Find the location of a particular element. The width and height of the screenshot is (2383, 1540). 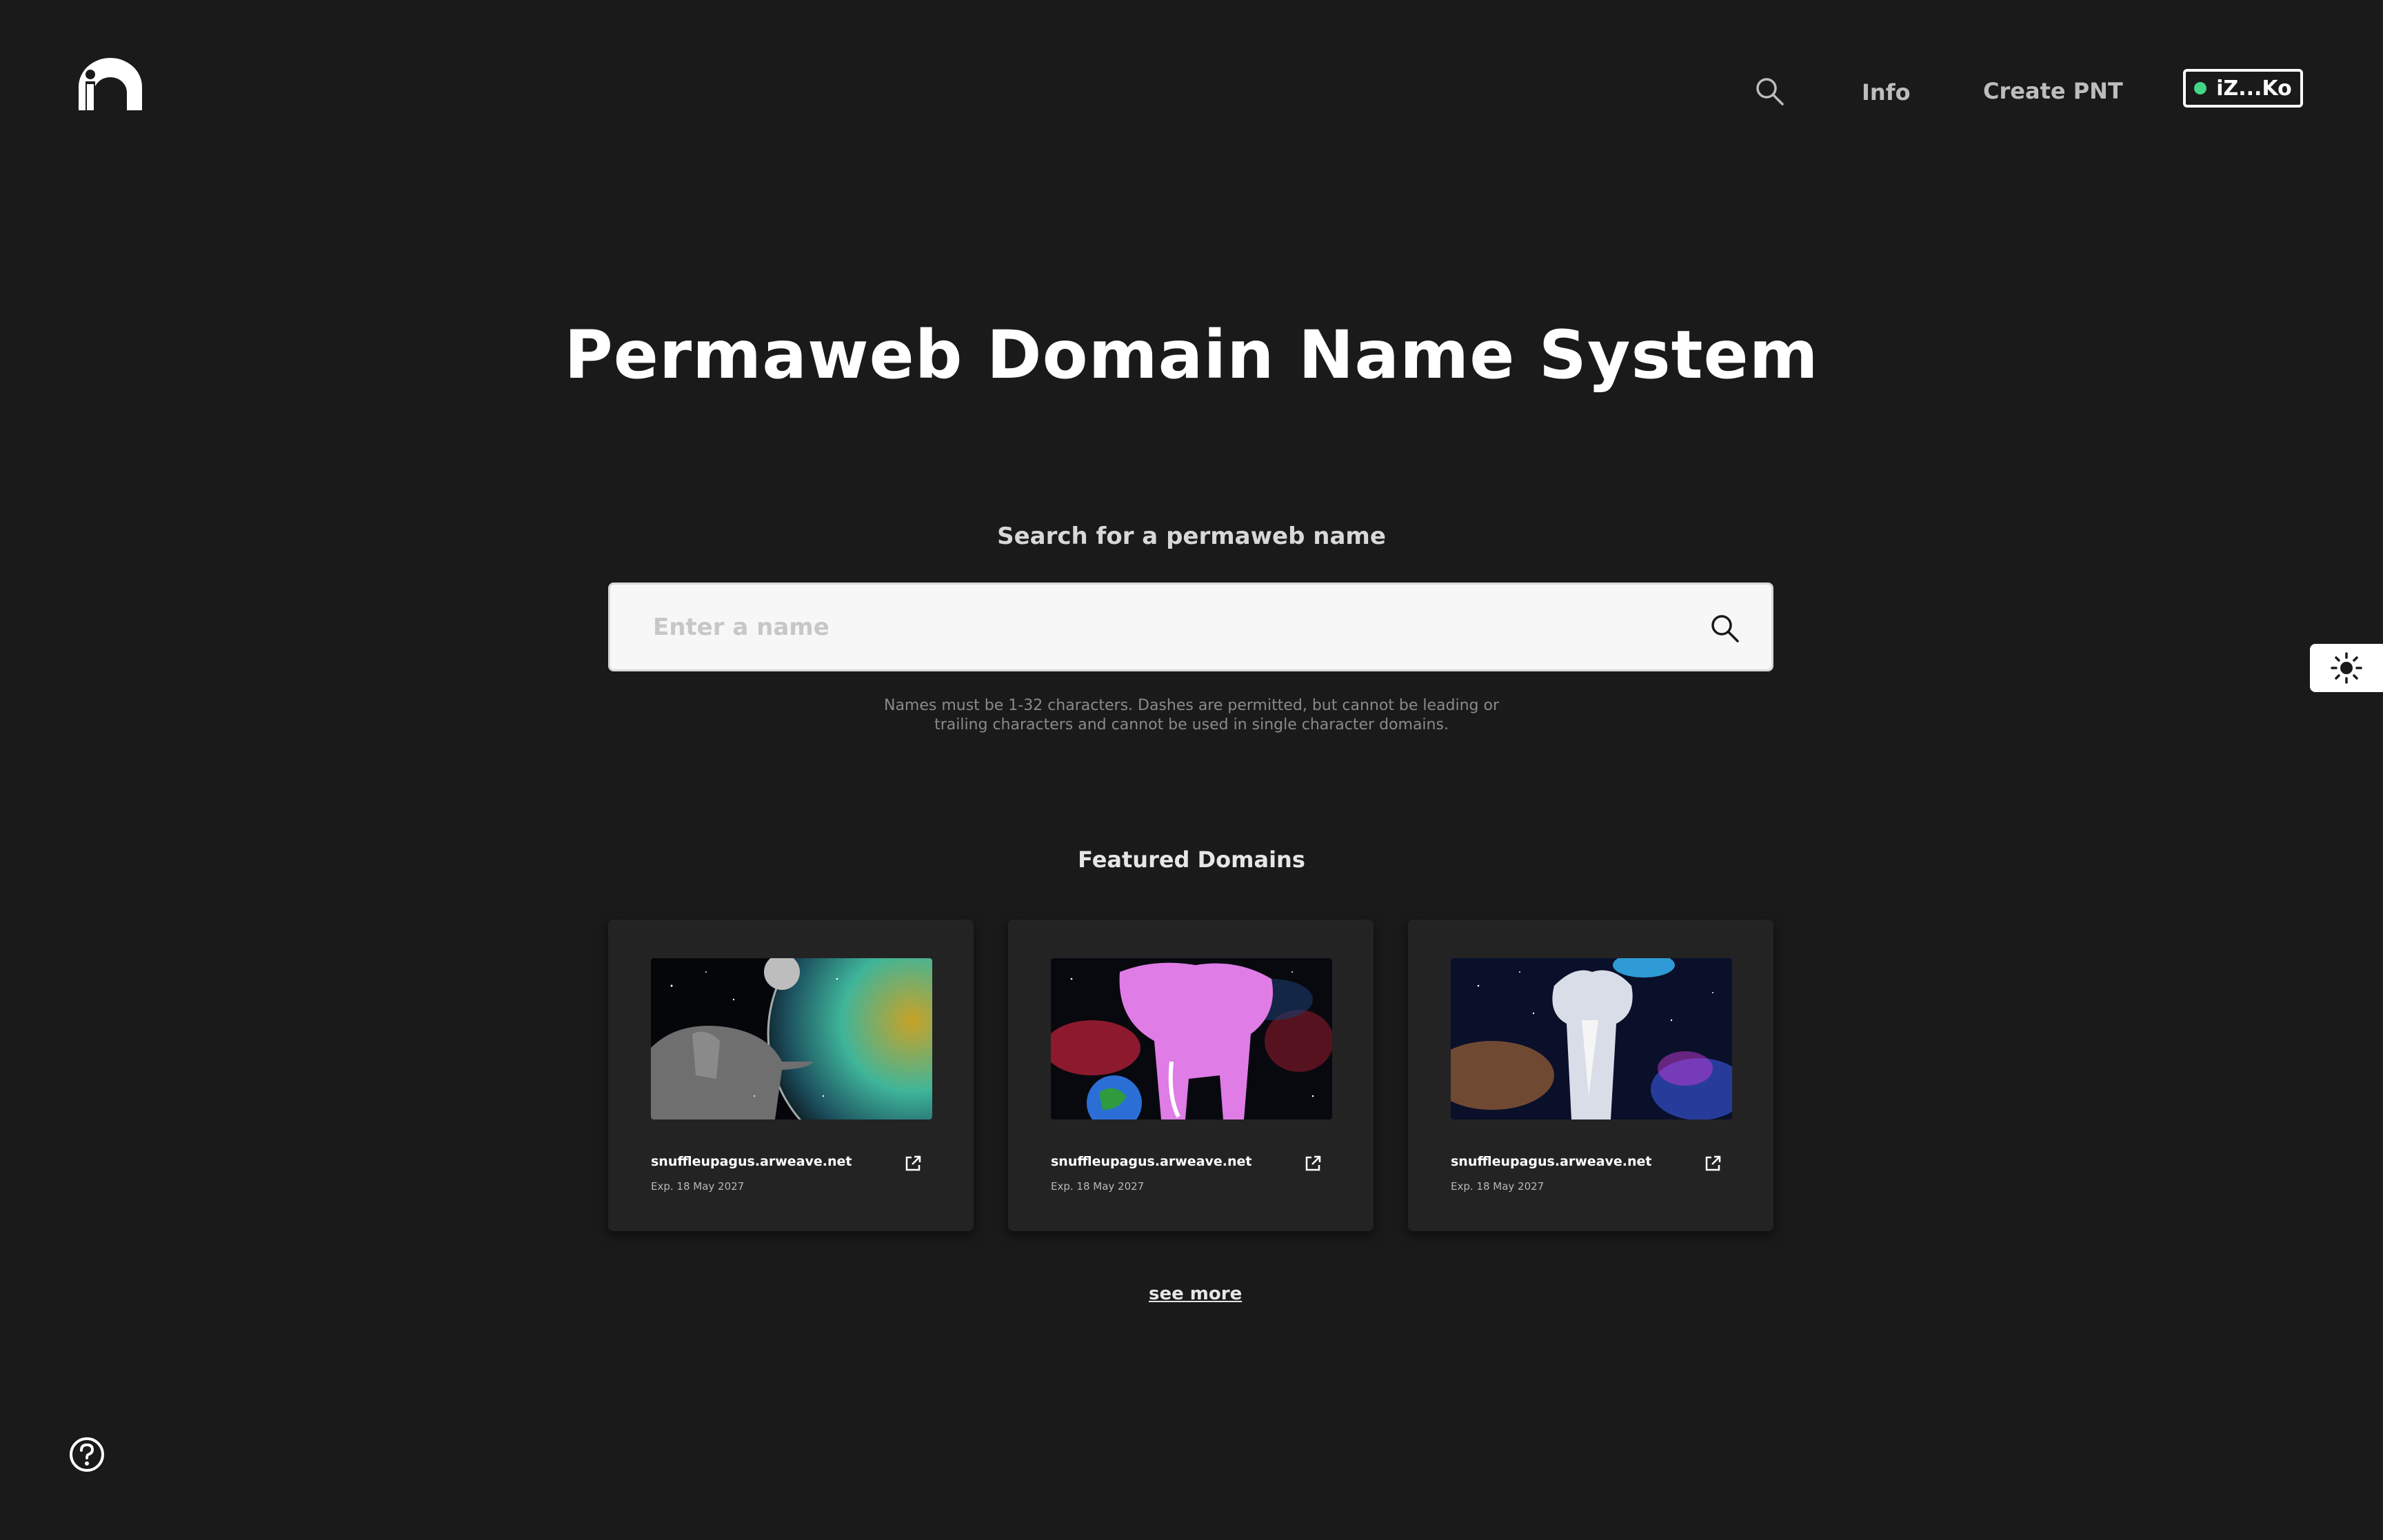

page-title: Permaweb Domain Name System is located at coordinates (1191, 355).